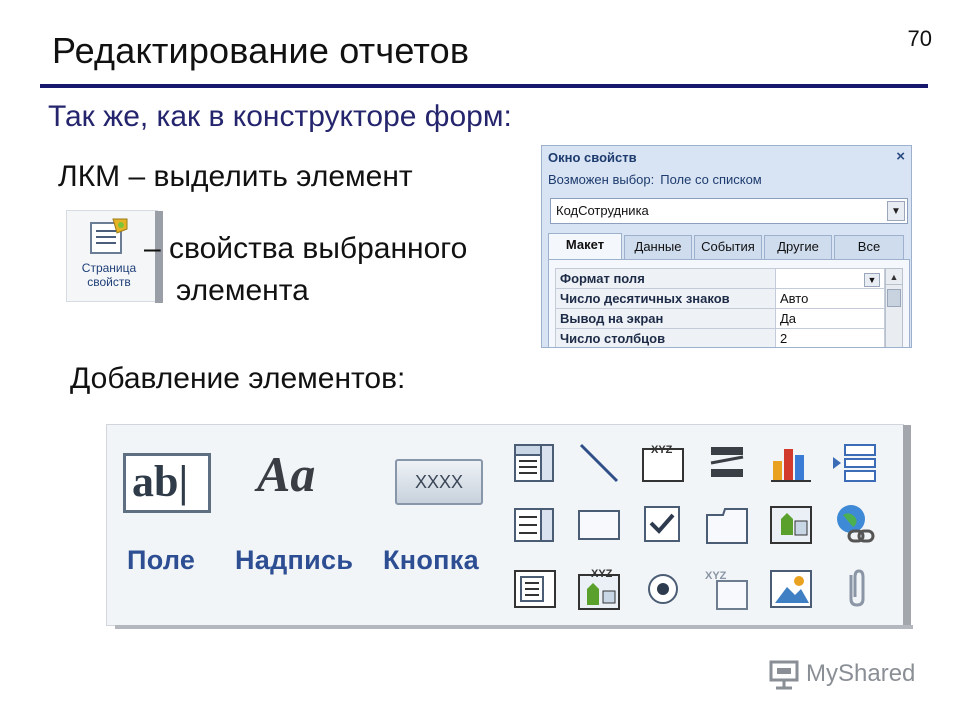 Image resolution: width=960 pixels, height=720 pixels. I want to click on attachment-icon, so click(855, 589).